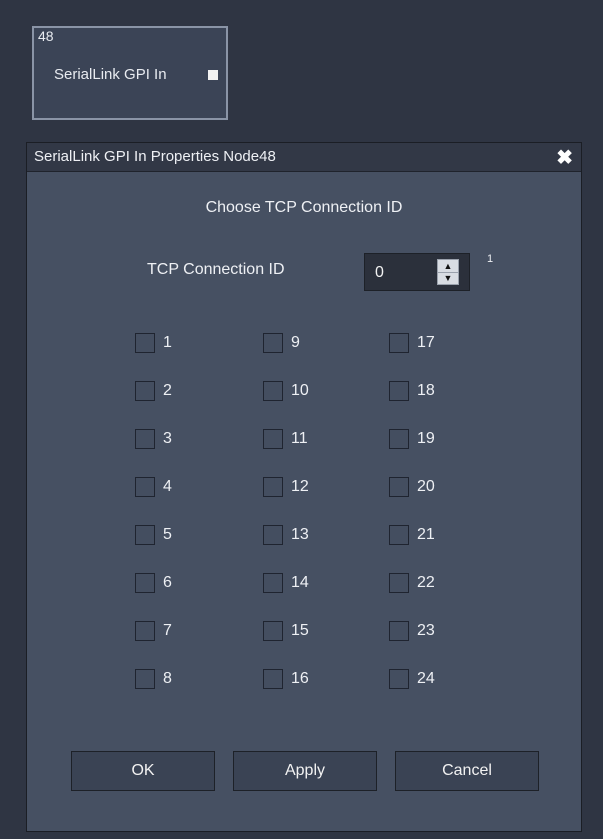 The width and height of the screenshot is (603, 839). Describe the element at coordinates (426, 486) in the screenshot. I see `checkbox-label: 20` at that location.